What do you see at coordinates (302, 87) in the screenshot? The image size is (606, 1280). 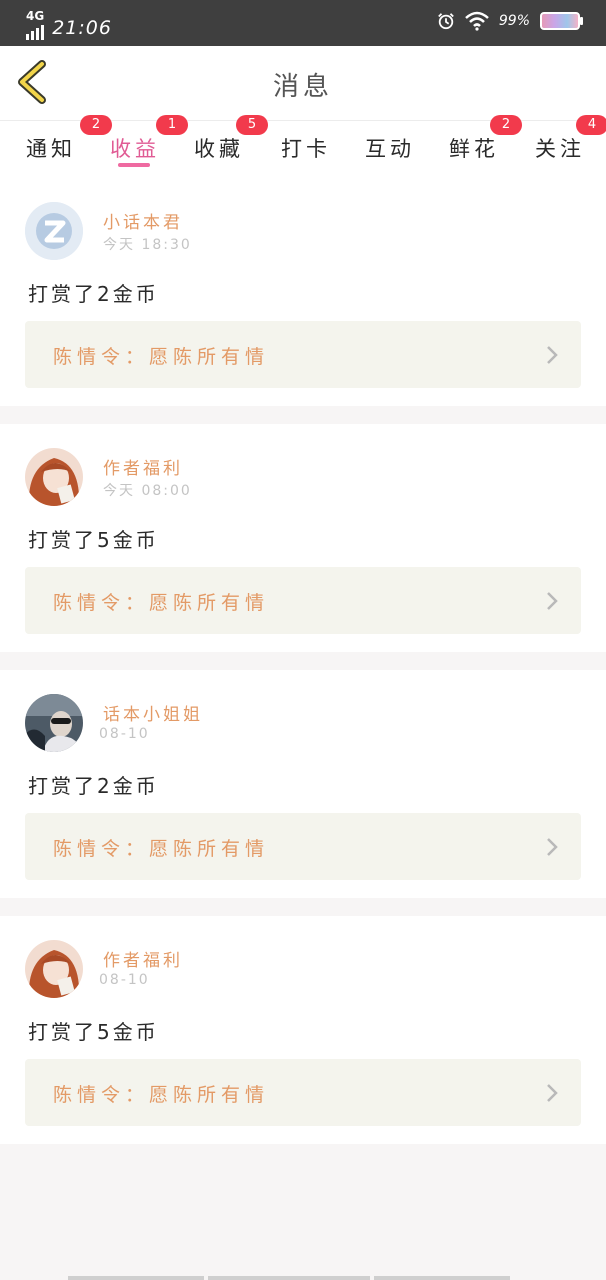 I see `page-title: 消息` at bounding box center [302, 87].